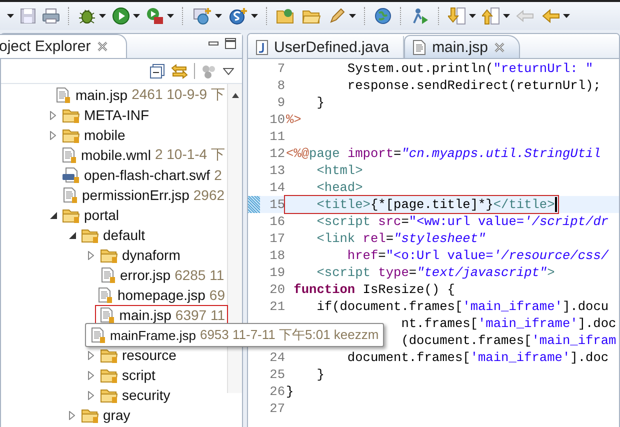  I want to click on editor-tab: UserDefined.java, so click(326, 47).